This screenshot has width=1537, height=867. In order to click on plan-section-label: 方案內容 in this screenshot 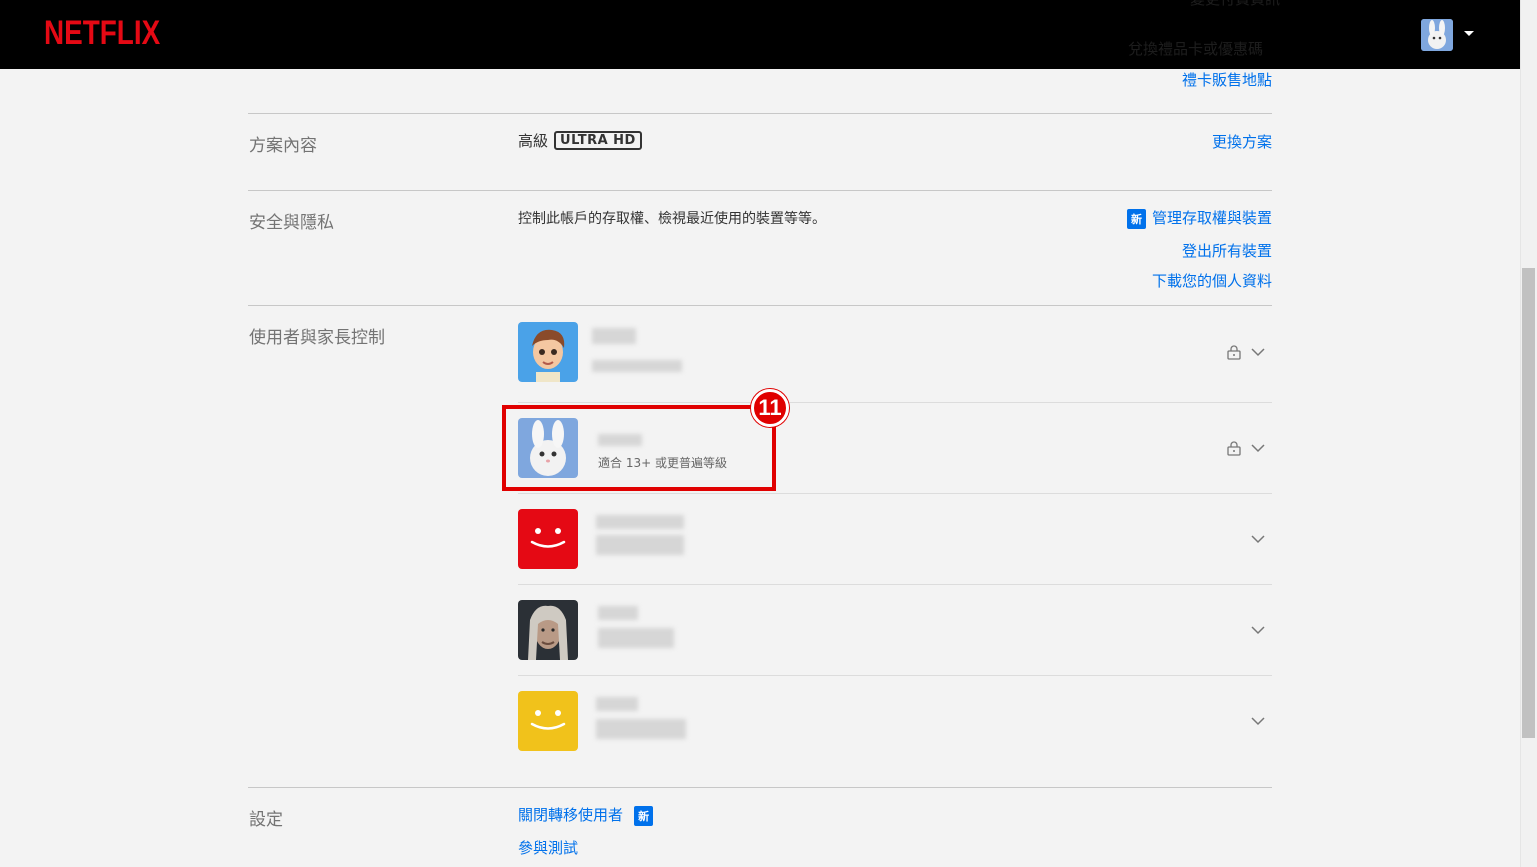, I will do `click(283, 146)`.